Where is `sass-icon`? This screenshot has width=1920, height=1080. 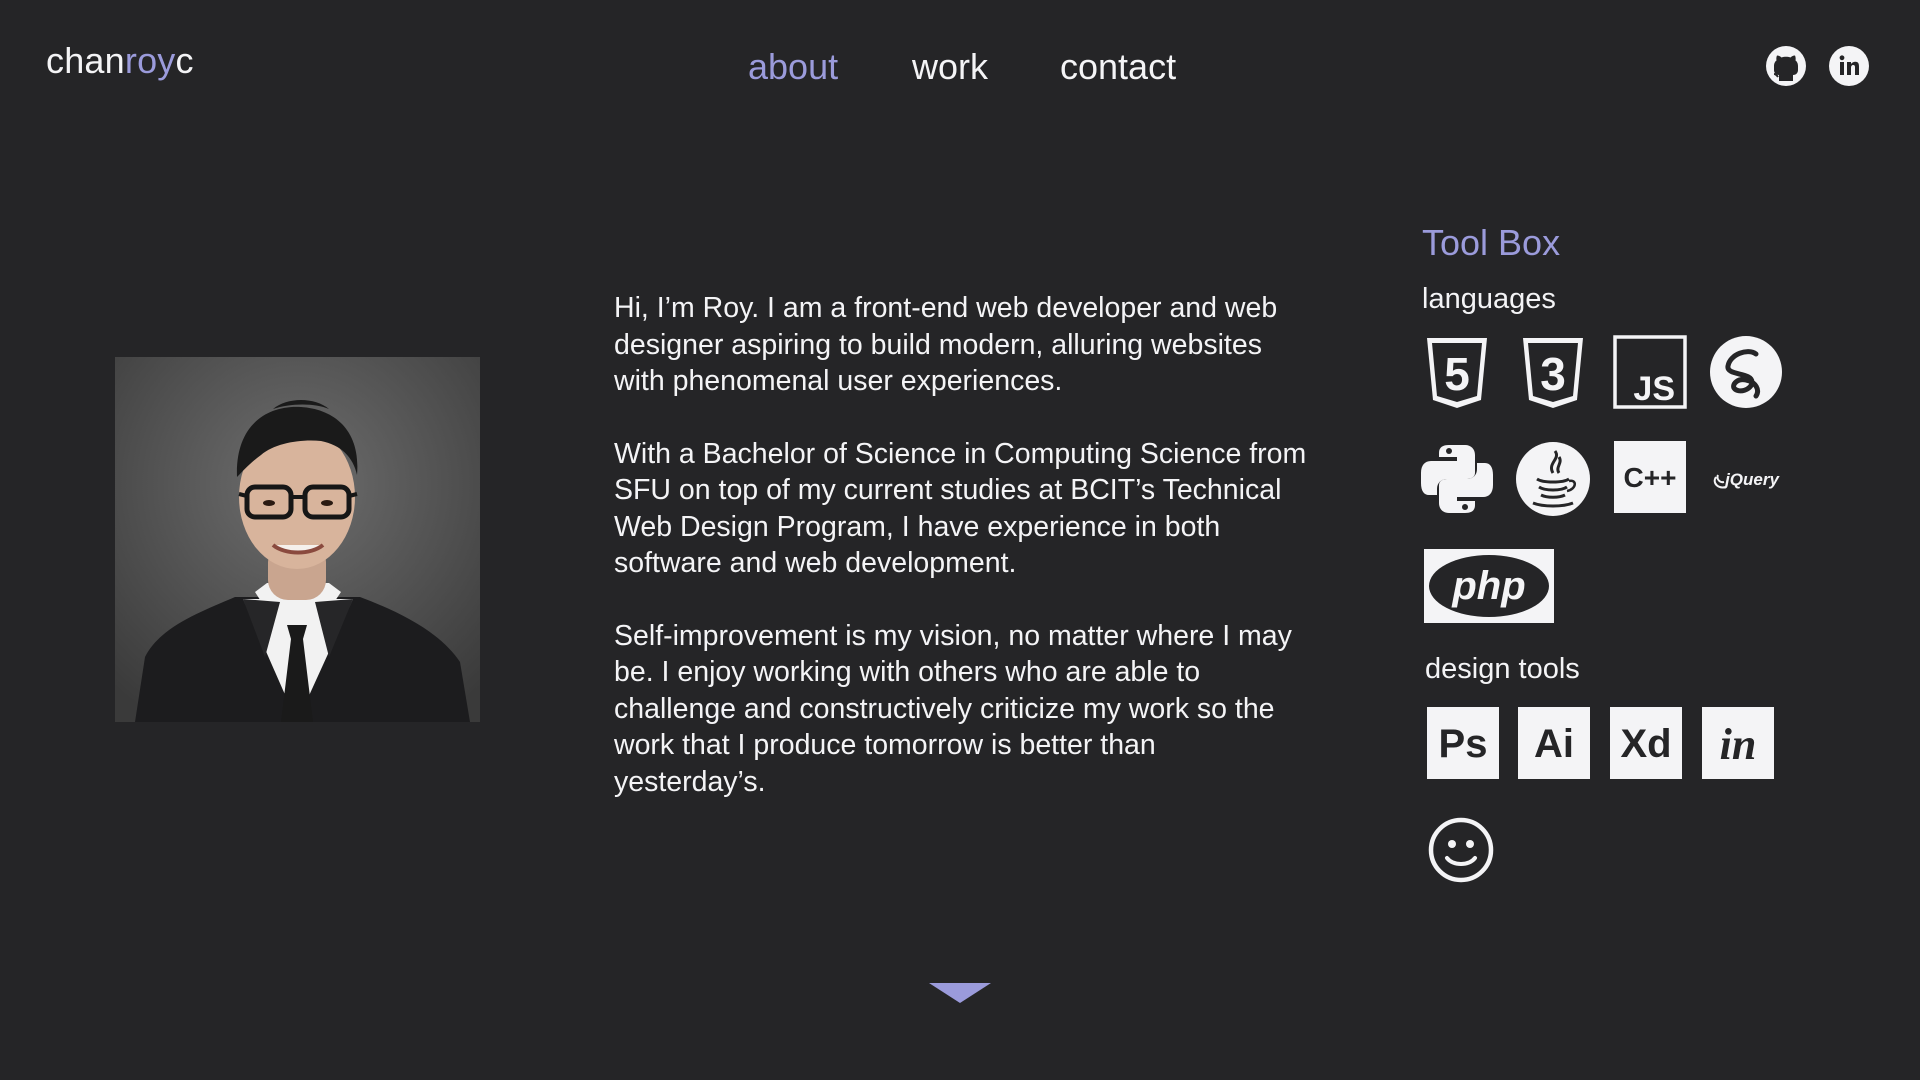 sass-icon is located at coordinates (1746, 372).